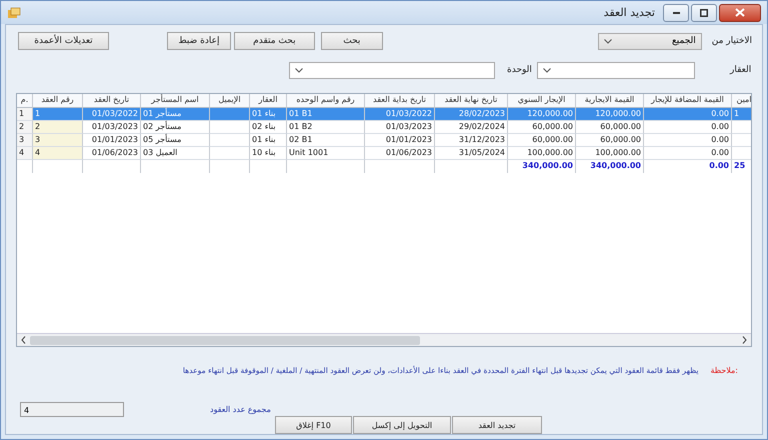 The image size is (768, 440). I want to click on table-cell: مستأجر 05, so click(175, 140).